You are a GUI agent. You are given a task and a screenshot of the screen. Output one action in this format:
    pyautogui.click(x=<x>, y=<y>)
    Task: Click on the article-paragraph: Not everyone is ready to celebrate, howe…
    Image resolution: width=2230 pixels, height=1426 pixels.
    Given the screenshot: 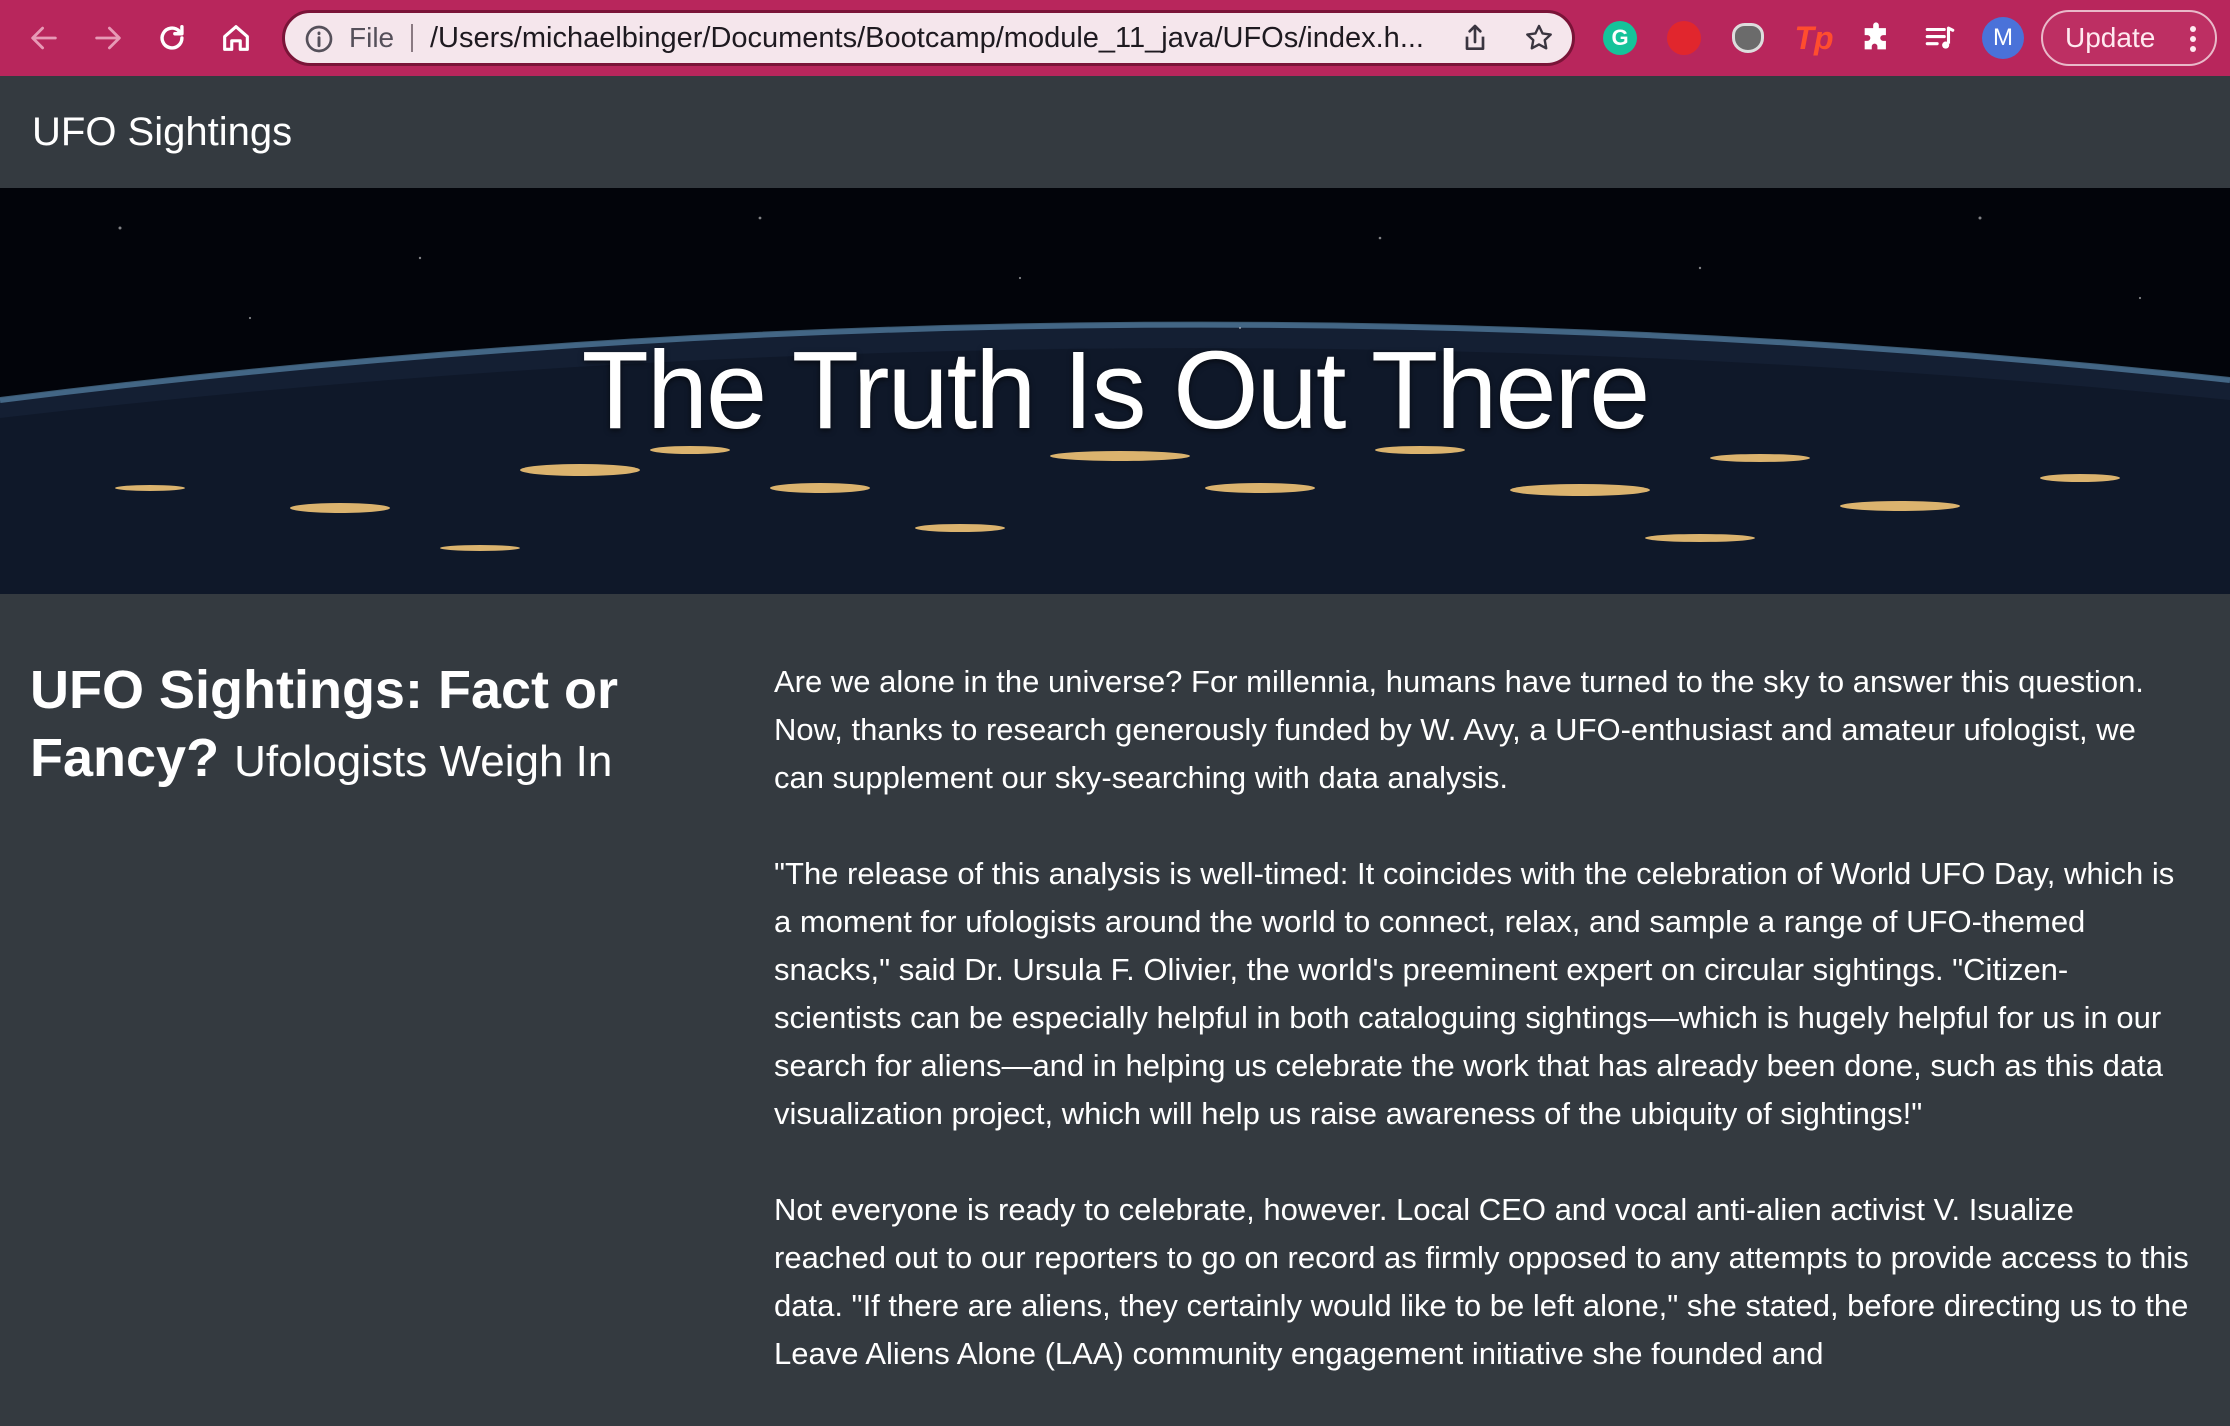 What is the action you would take?
    pyautogui.click(x=1481, y=1281)
    